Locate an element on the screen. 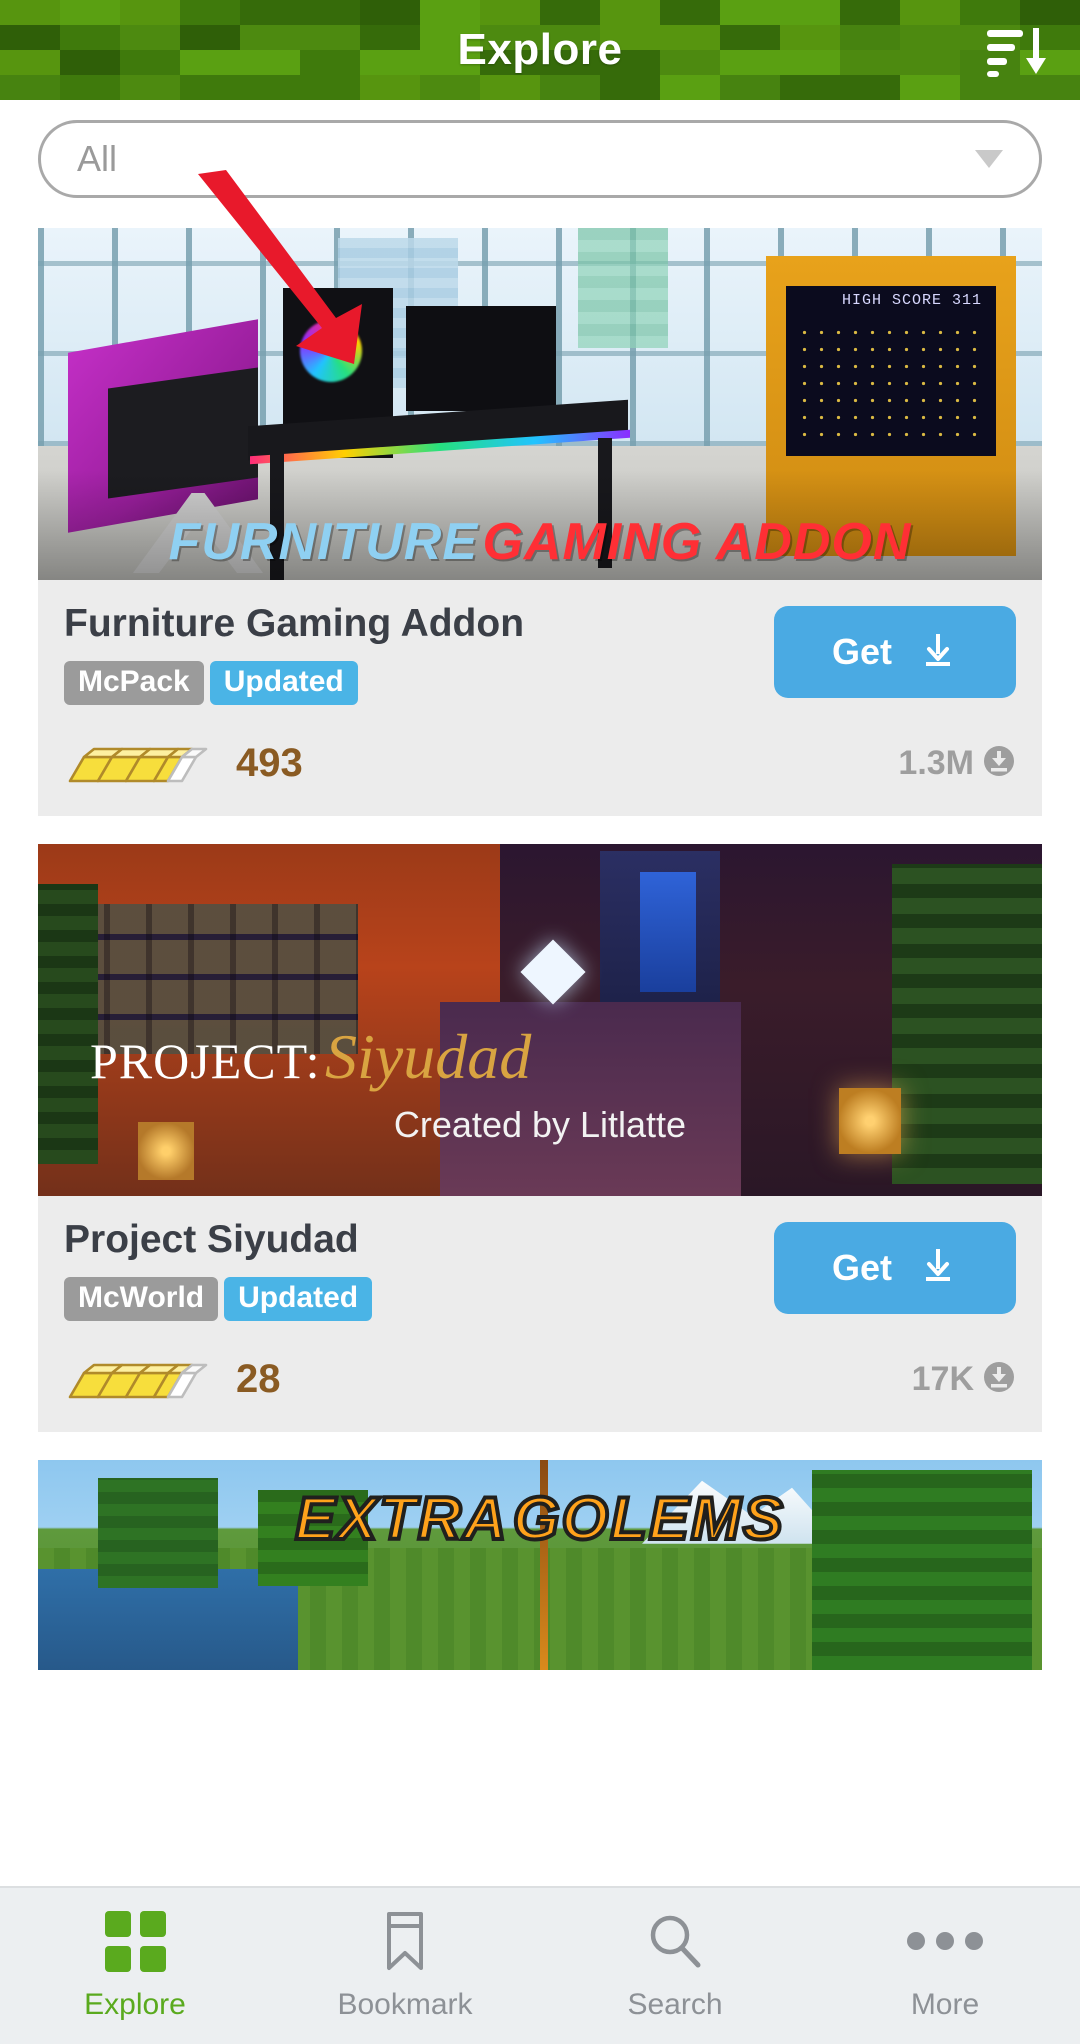 This screenshot has width=1080, height=2044. nav-item-explore: Explore is located at coordinates (135, 1966).